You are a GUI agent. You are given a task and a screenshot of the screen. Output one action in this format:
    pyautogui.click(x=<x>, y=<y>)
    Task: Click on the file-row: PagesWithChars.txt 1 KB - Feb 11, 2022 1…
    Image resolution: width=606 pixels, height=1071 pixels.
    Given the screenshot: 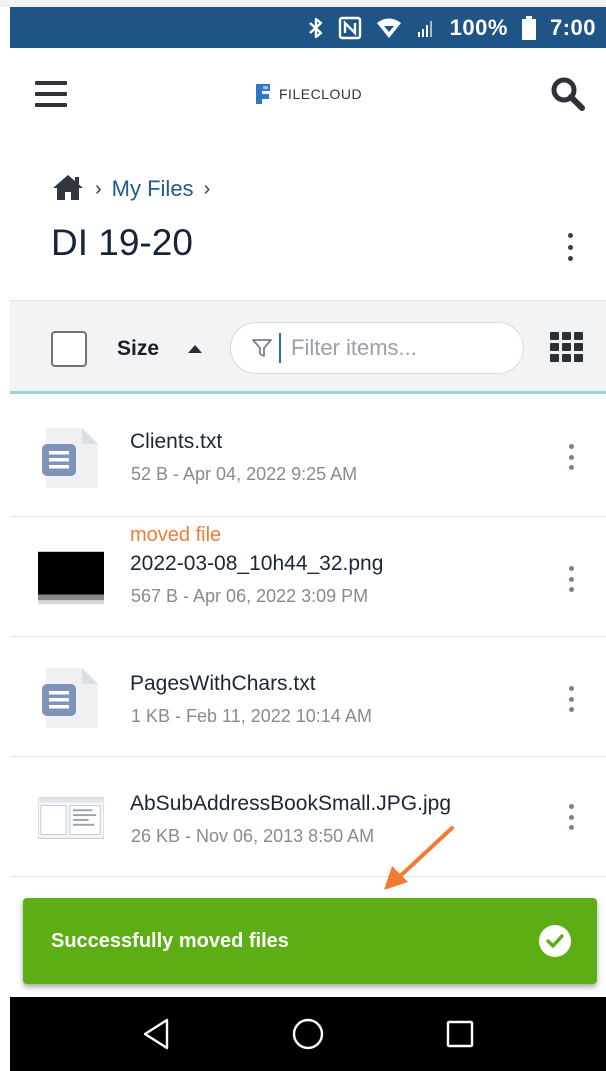 What is the action you would take?
    pyautogui.click(x=308, y=697)
    